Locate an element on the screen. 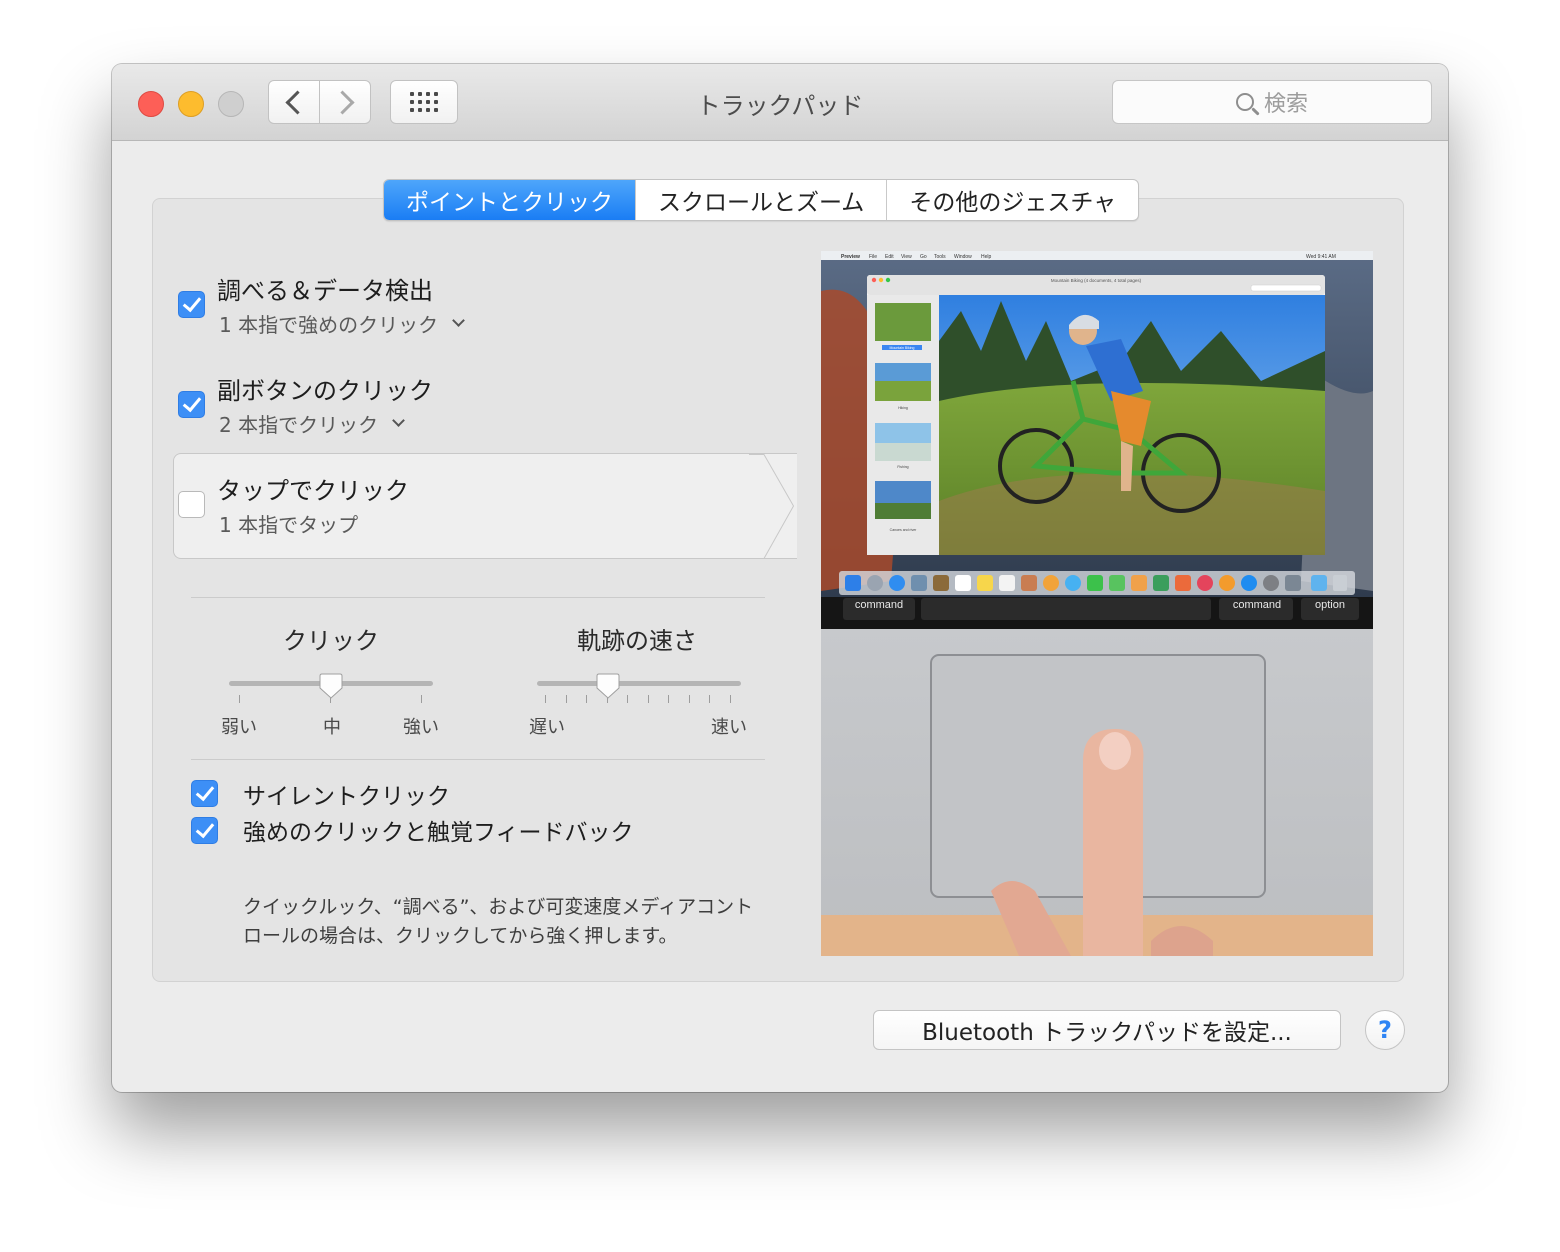 This screenshot has width=1560, height=1252. title-bar: トラックパッド 検索 is located at coordinates (780, 102).